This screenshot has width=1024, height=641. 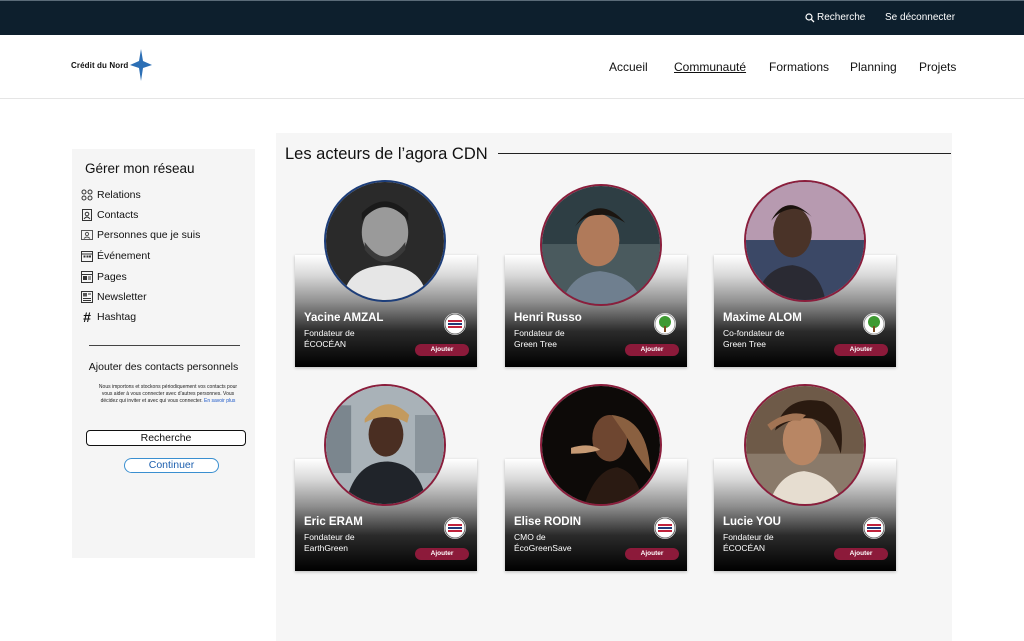 I want to click on logout-link: Se déconnecter, so click(x=920, y=17).